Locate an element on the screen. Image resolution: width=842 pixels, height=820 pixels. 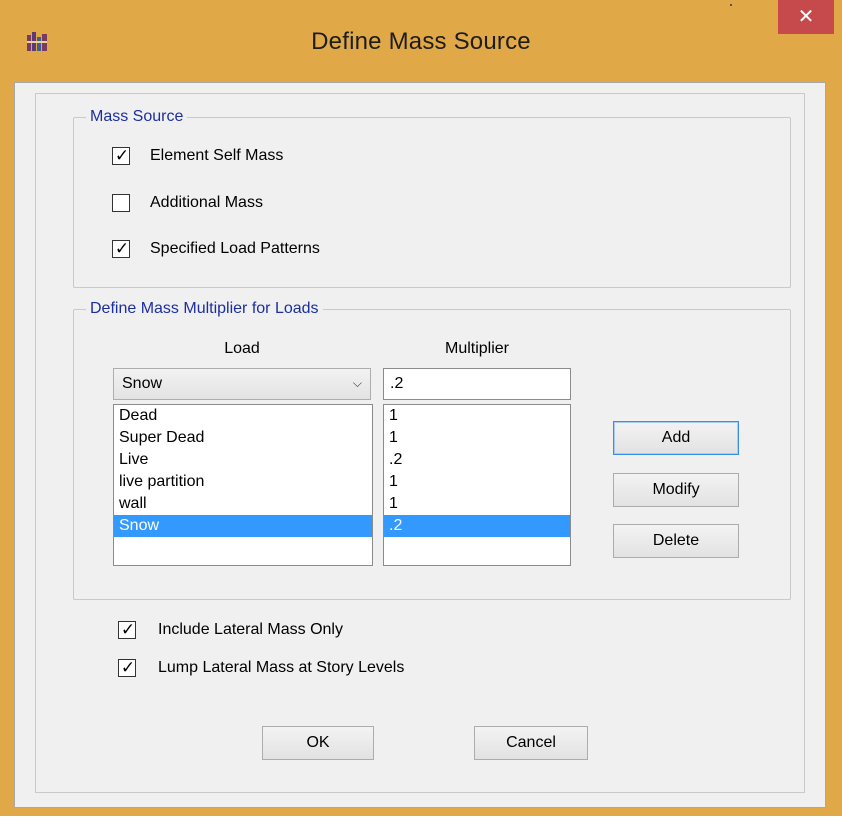
load-list-item: Live is located at coordinates (243, 460).